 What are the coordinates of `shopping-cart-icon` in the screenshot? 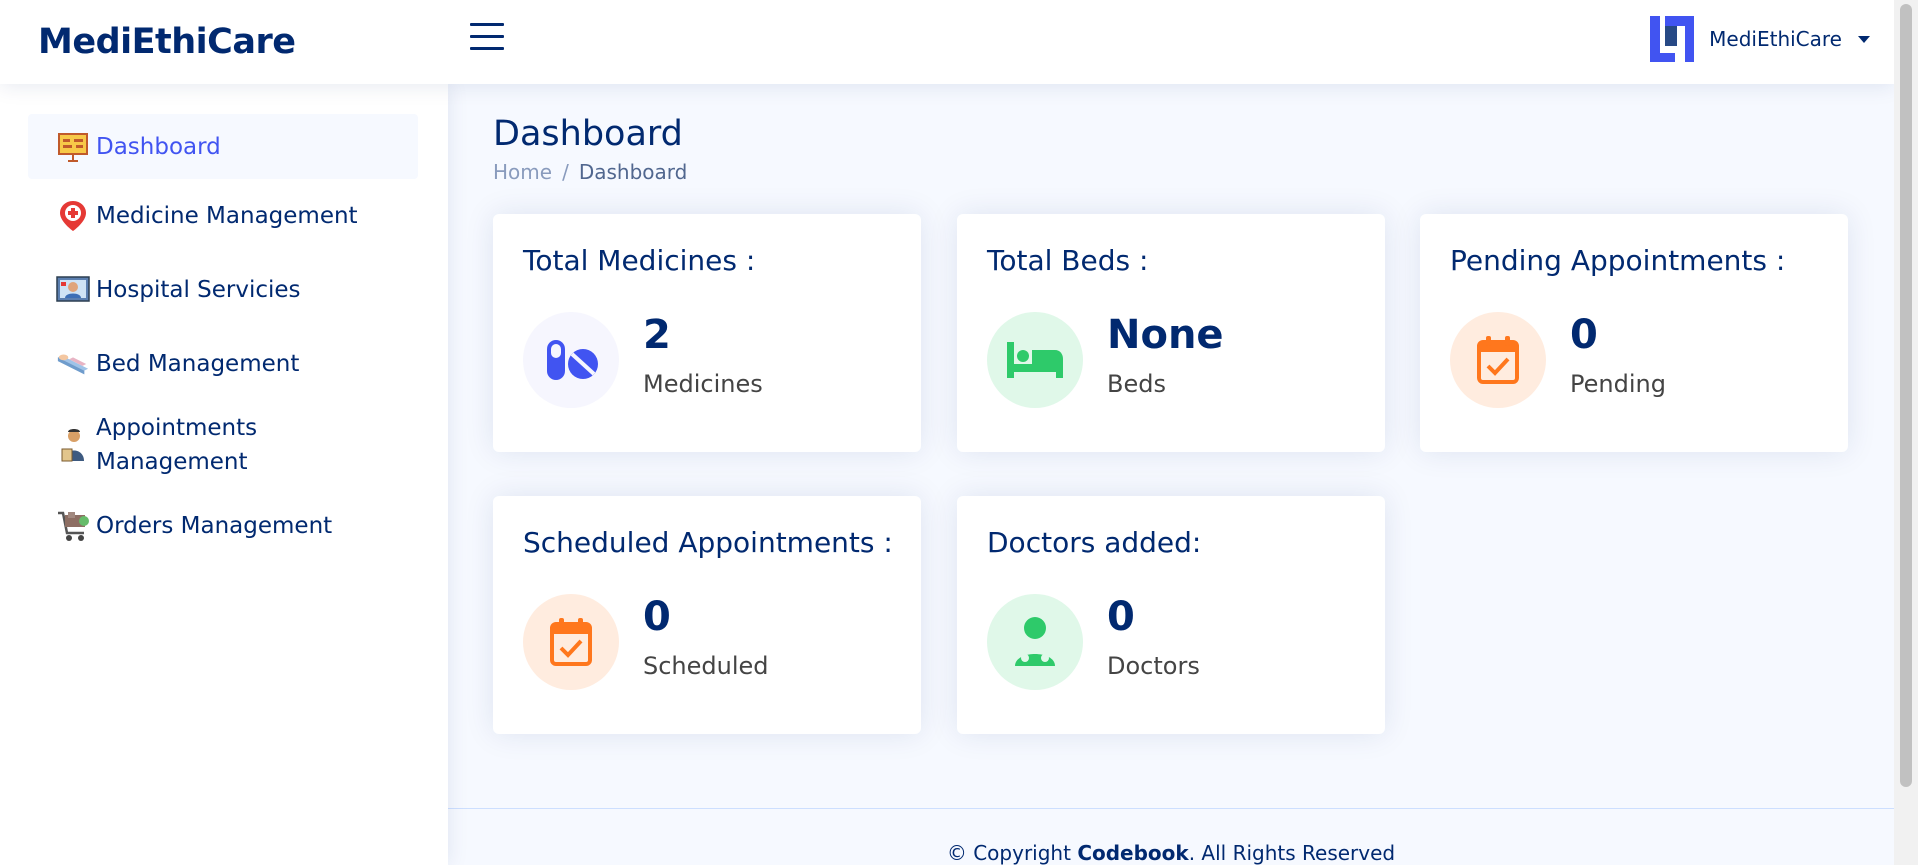 It's located at (73, 526).